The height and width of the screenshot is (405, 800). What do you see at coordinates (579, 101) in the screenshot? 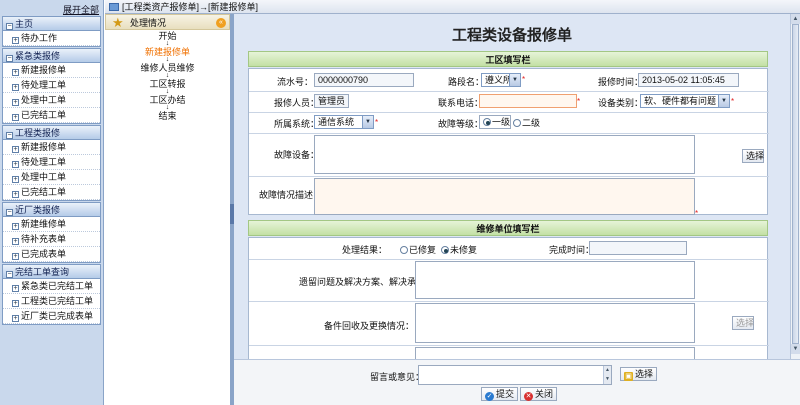
I see `required-icon: *` at bounding box center [579, 101].